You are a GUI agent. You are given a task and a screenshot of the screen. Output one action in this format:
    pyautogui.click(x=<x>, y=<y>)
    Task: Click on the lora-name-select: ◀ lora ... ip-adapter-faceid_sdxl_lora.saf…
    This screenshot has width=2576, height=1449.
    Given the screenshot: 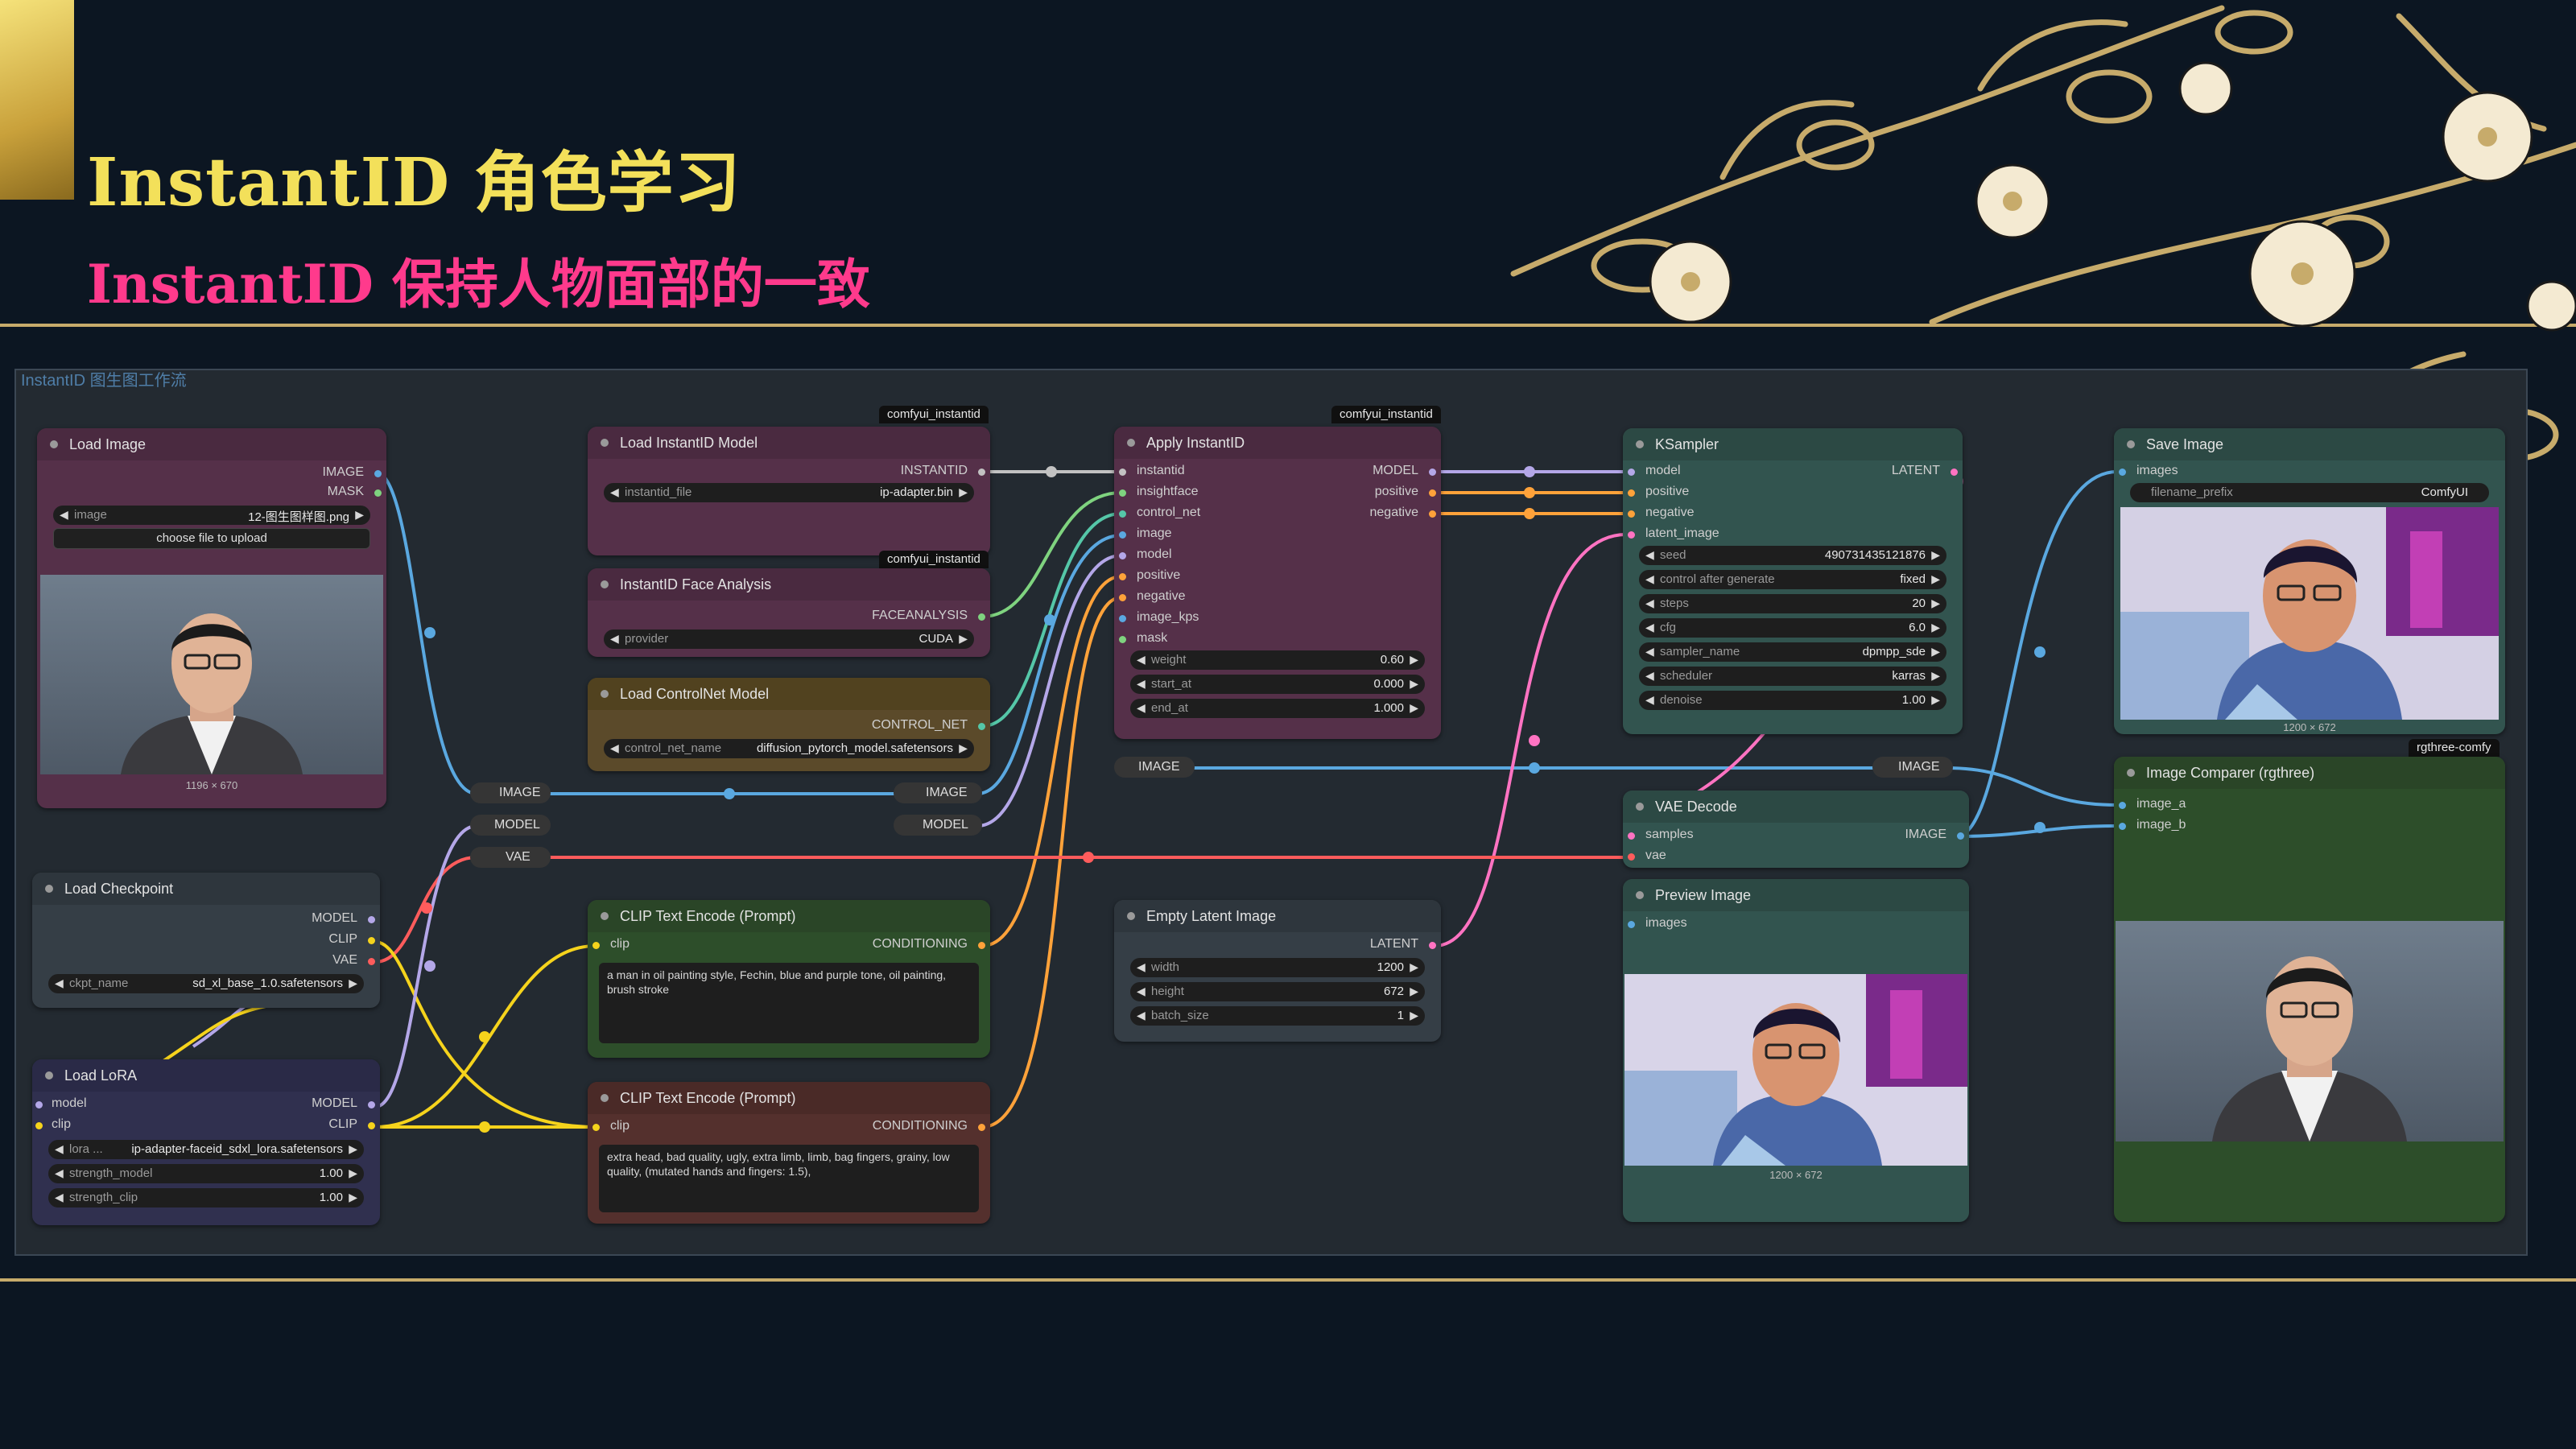 What is the action you would take?
    pyautogui.click(x=206, y=1149)
    